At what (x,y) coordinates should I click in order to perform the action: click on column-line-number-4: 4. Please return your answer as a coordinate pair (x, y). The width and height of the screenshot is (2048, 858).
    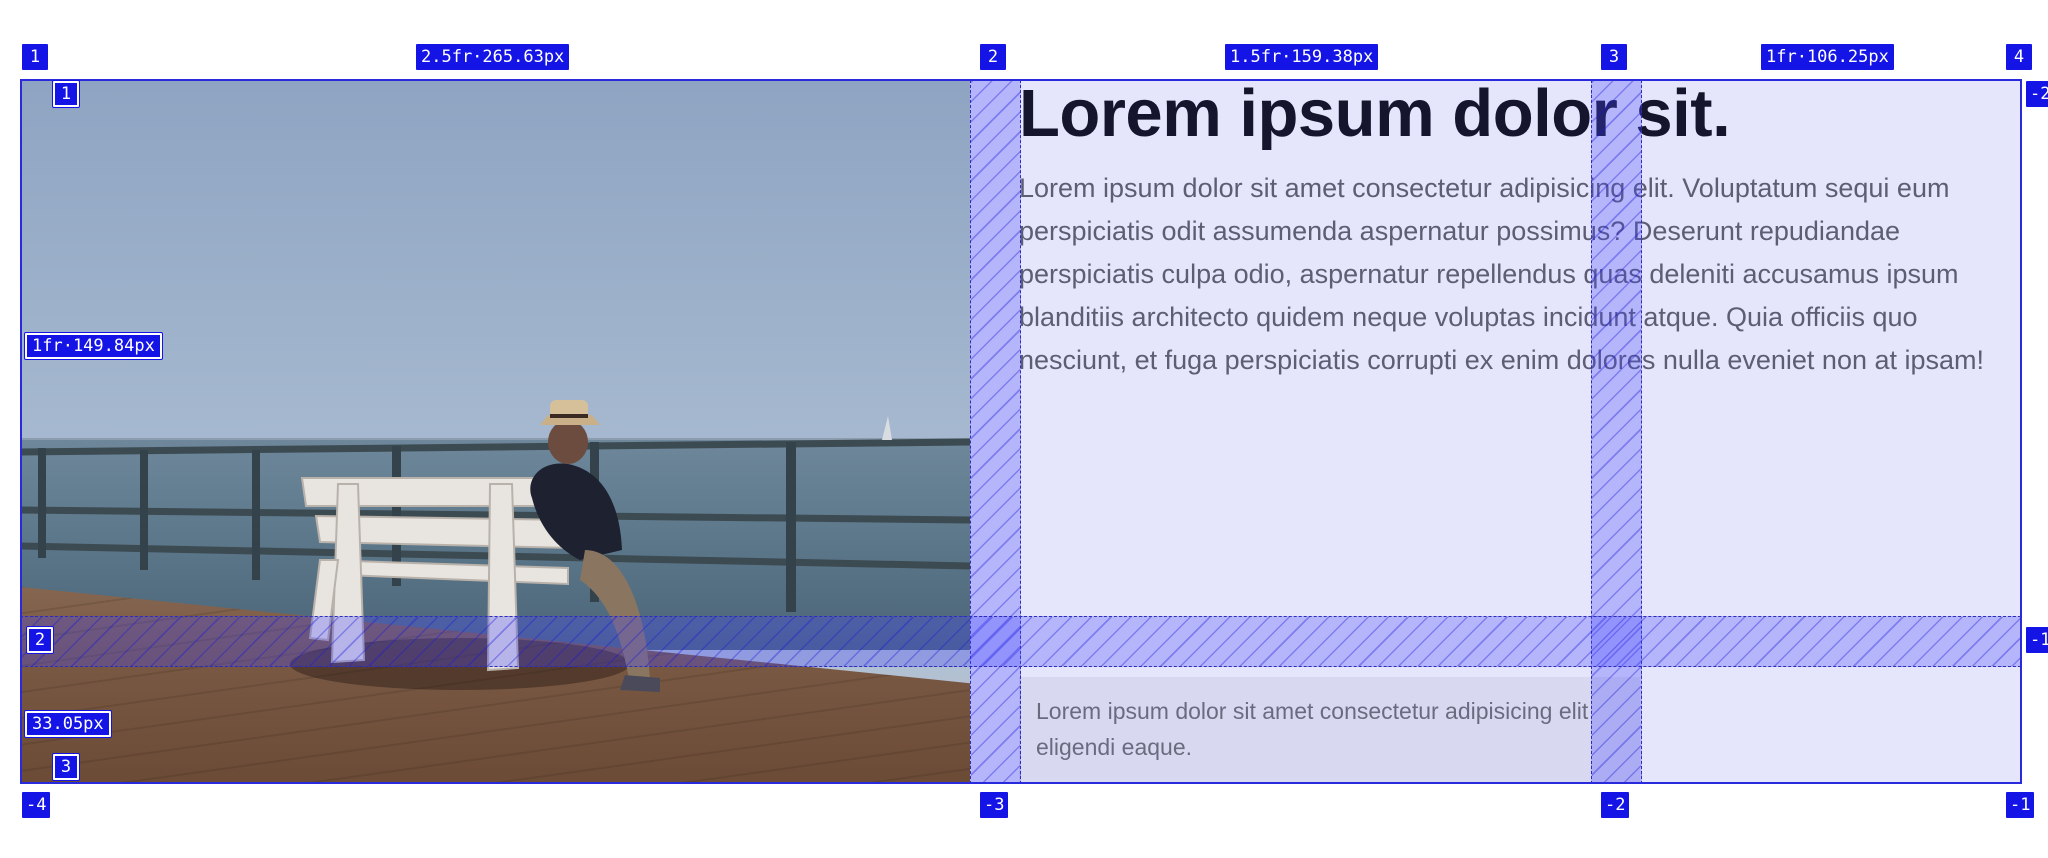
    Looking at the image, I should click on (2019, 57).